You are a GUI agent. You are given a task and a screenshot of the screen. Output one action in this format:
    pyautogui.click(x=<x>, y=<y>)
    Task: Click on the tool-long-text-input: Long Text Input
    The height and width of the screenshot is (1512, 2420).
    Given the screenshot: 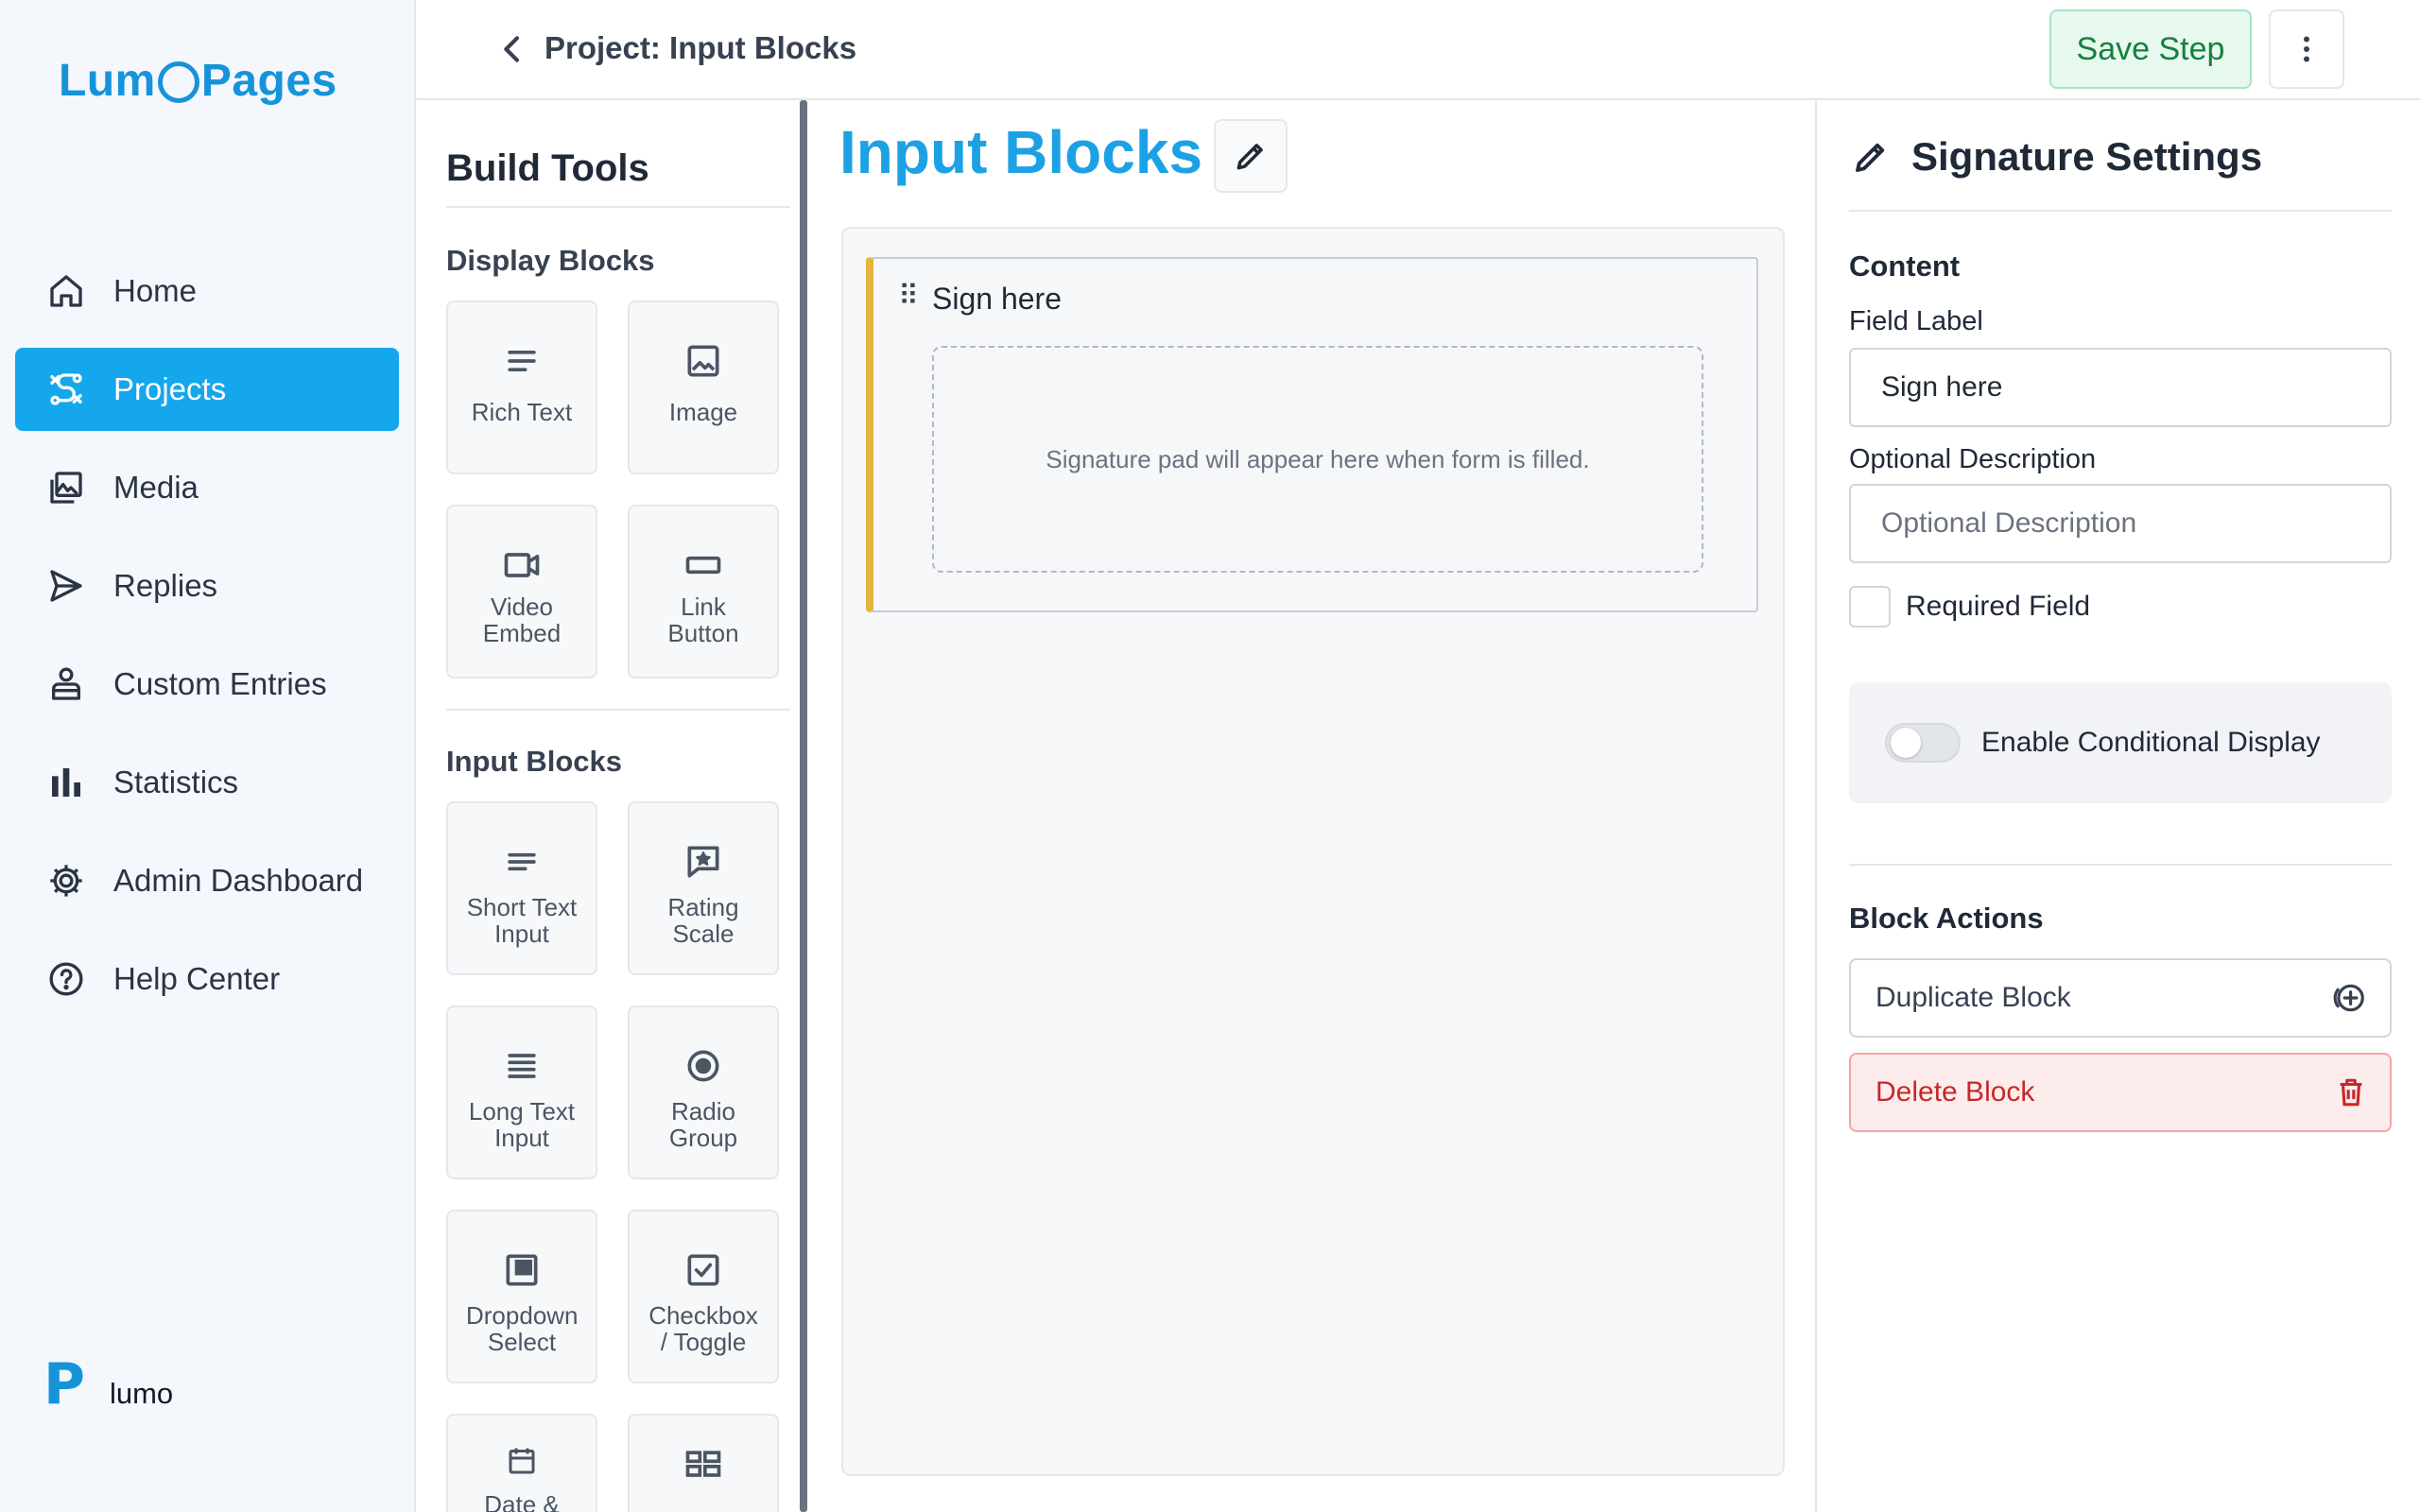 What is the action you would take?
    pyautogui.click(x=521, y=1092)
    